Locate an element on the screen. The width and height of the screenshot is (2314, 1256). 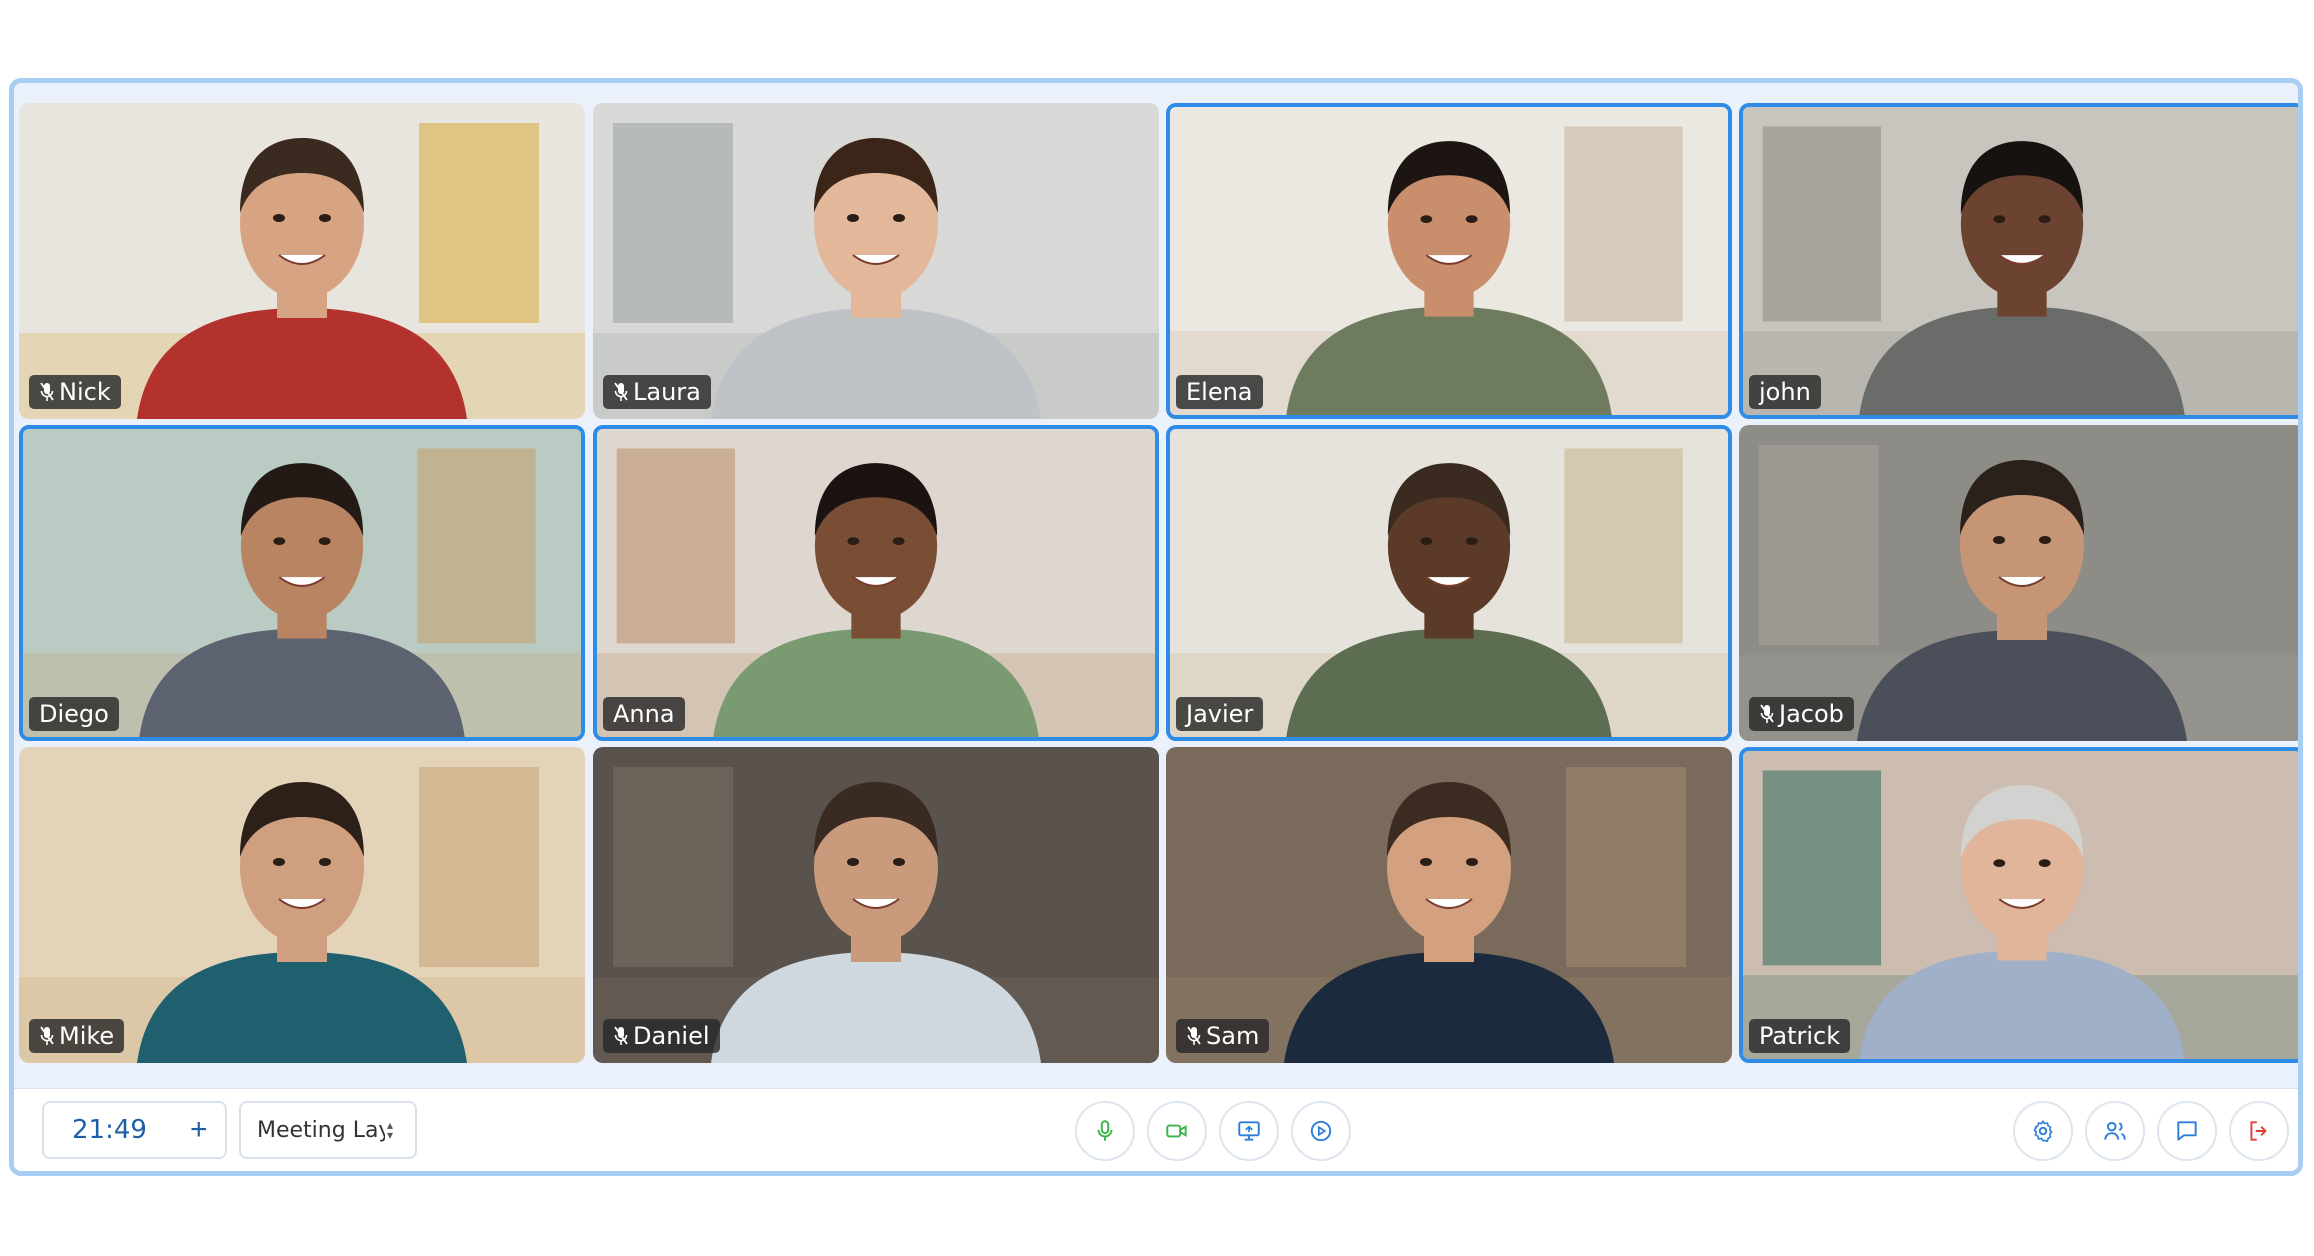
participant-name: Anna is located at coordinates (644, 714).